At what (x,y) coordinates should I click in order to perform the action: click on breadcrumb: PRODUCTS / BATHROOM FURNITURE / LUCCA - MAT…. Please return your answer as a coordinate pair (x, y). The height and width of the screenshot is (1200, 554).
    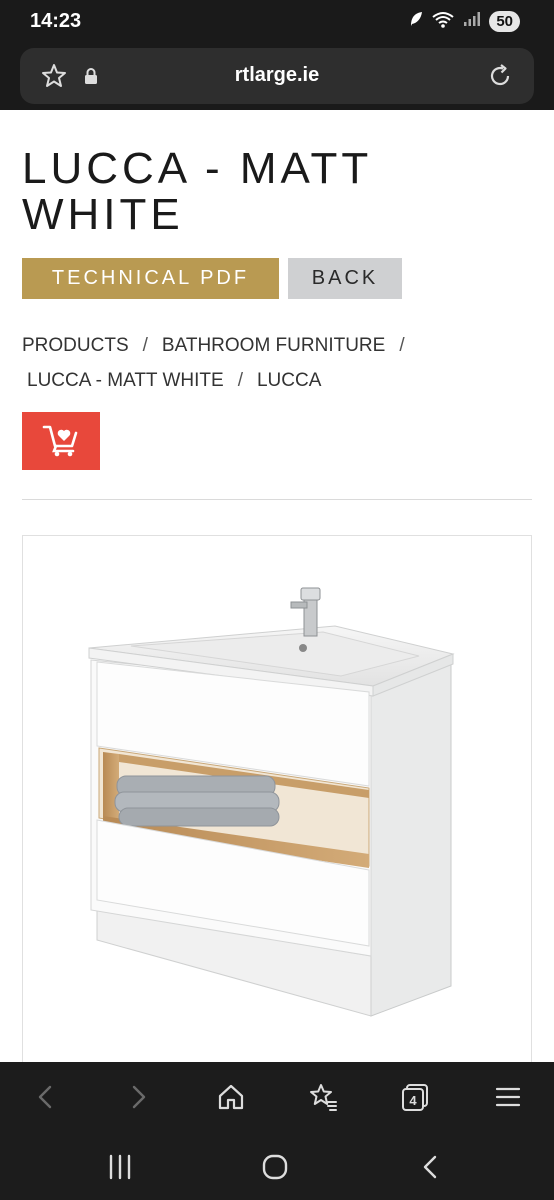
    Looking at the image, I should click on (272, 363).